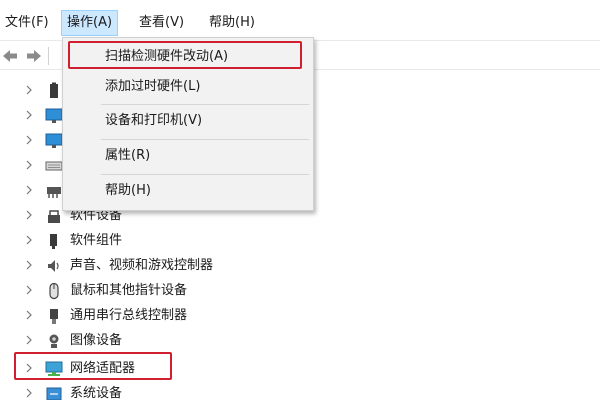 The image size is (600, 400). I want to click on network-adapter-highlight, so click(93, 366).